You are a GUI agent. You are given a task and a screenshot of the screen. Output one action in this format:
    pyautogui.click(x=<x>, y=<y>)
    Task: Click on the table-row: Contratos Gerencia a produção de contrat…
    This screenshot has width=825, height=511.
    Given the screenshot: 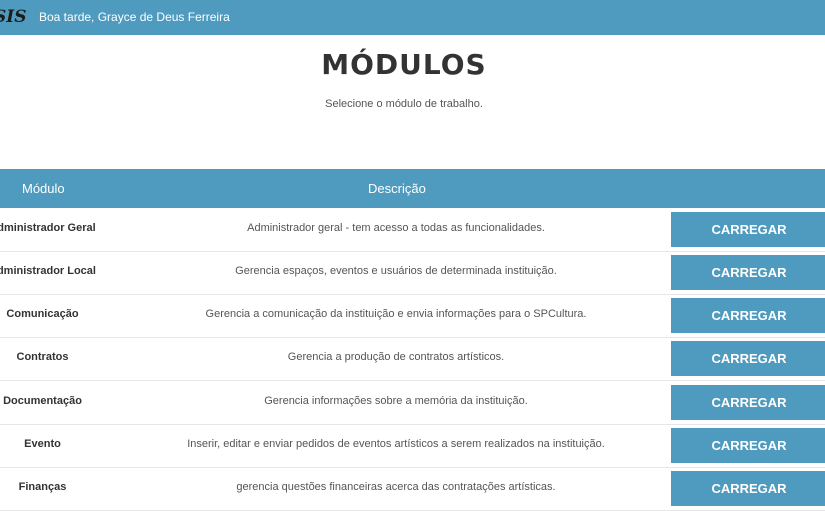 What is the action you would take?
    pyautogui.click(x=412, y=359)
    